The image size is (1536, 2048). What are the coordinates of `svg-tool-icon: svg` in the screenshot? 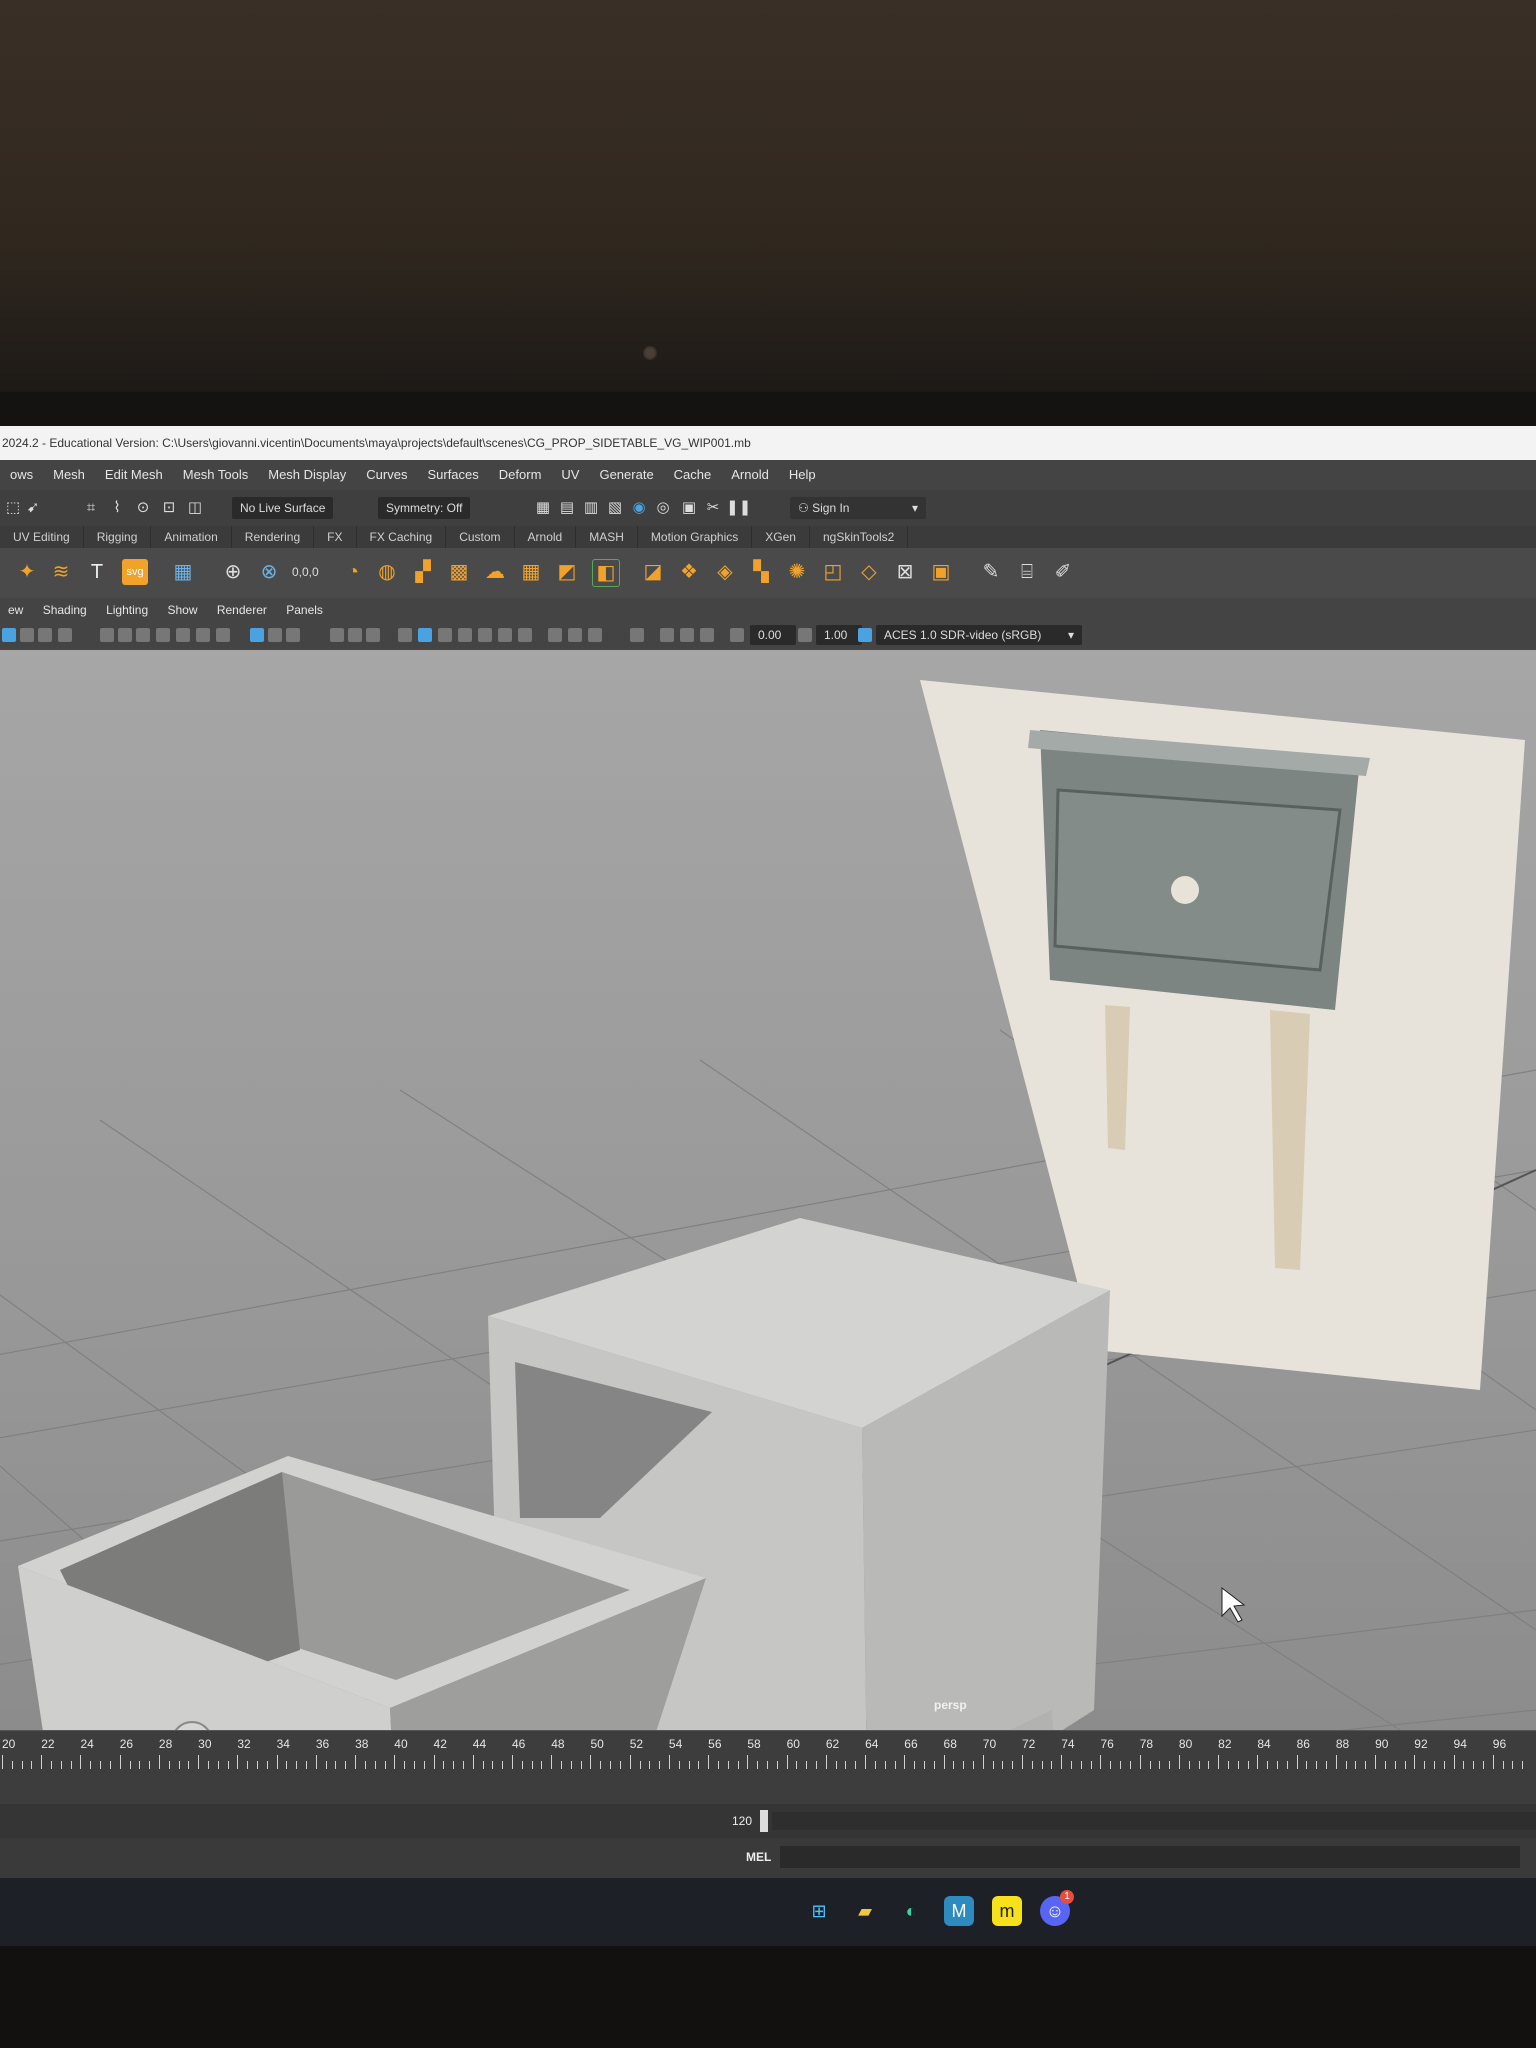 It's located at (135, 572).